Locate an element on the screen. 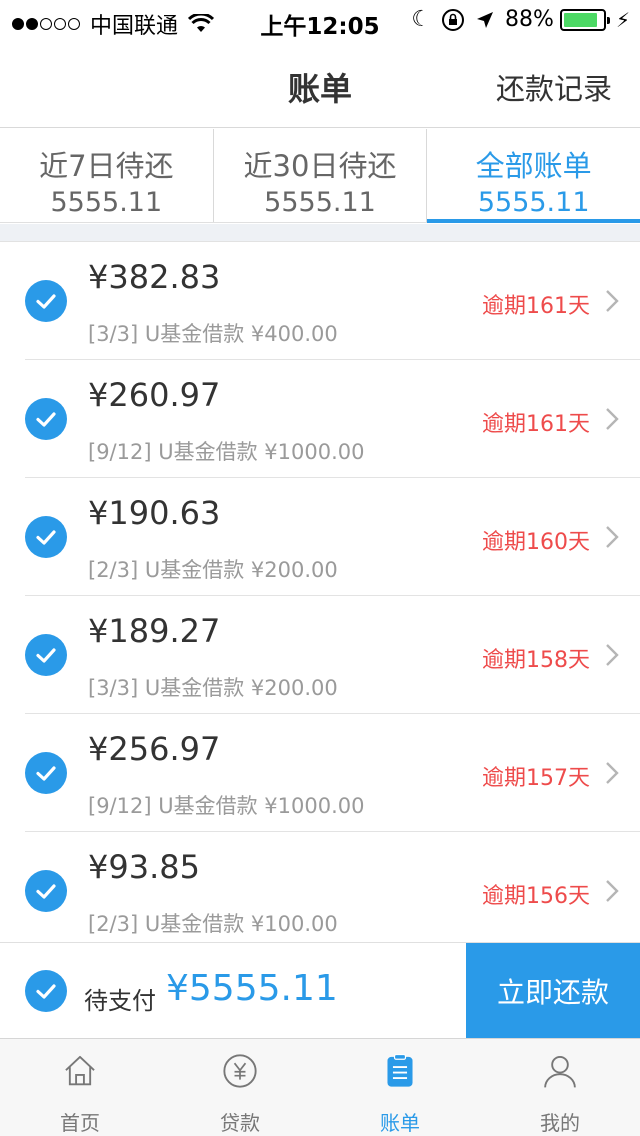 This screenshot has height=1136, width=640. tab-label: 近7日待还 is located at coordinates (106, 166).